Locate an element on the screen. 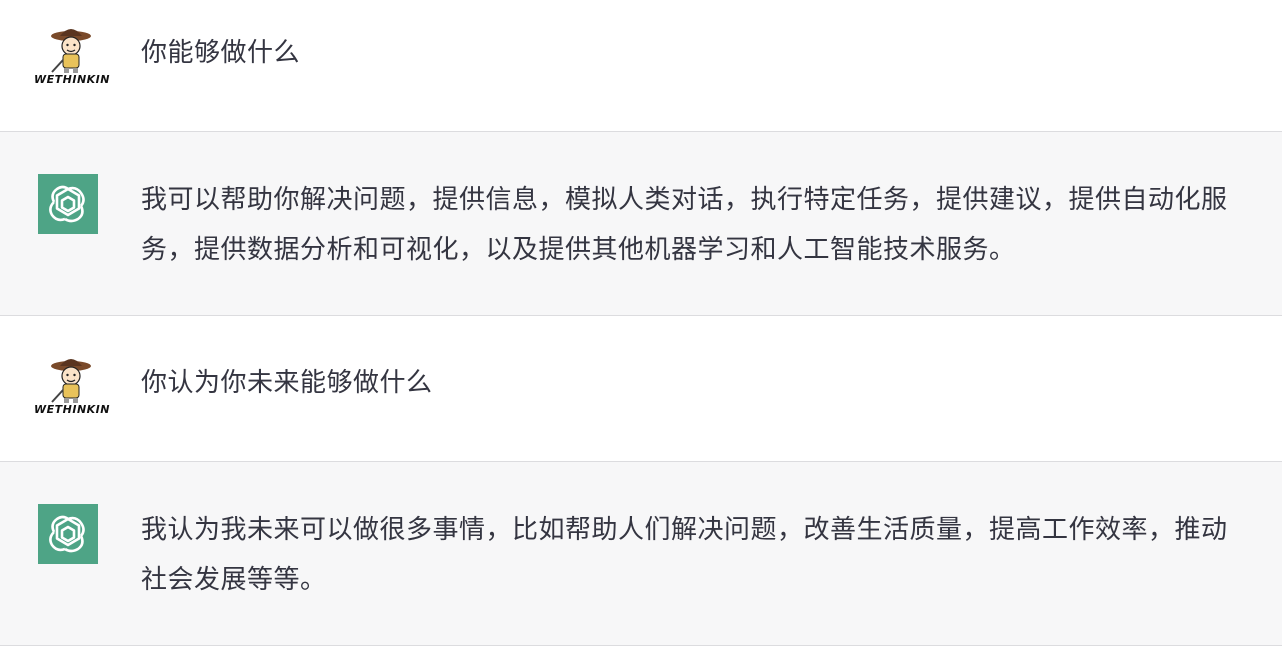 The image size is (1282, 648). message-text: 你认为你未来能够做什么 is located at coordinates (287, 383).